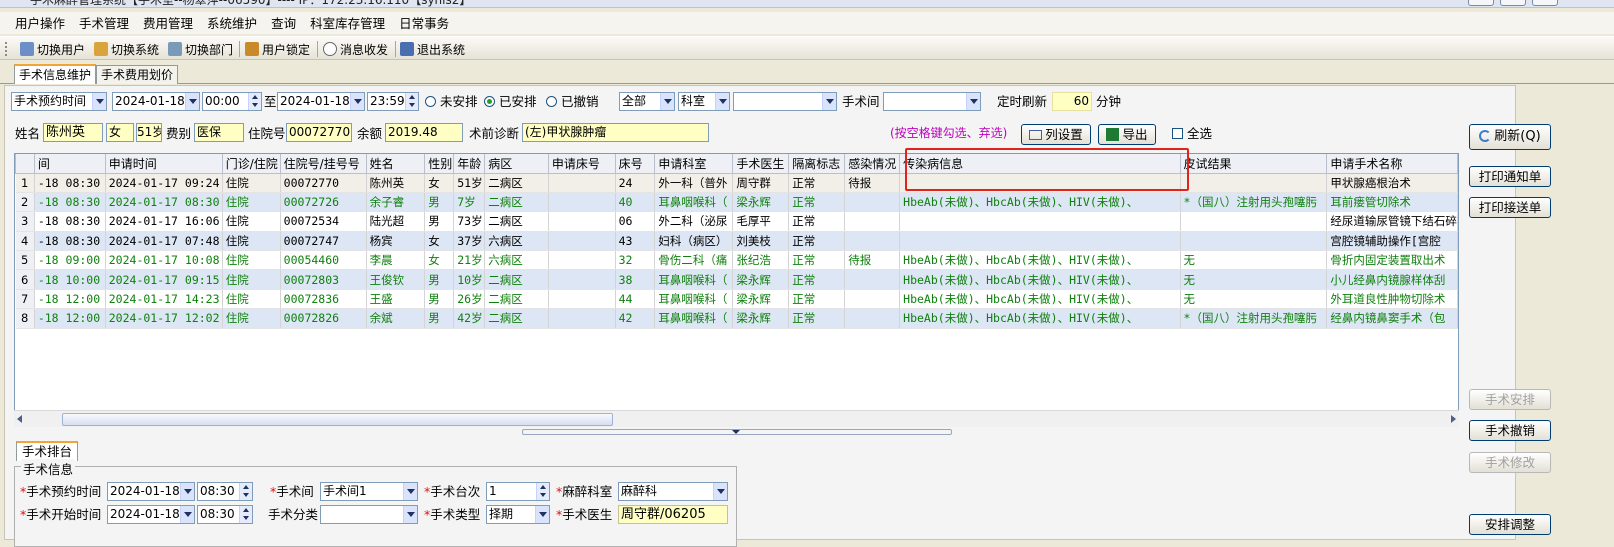 The width and height of the screenshot is (1614, 547). Describe the element at coordinates (151, 491) in the screenshot. I see `appt-date-picker: 2024-01-18` at that location.